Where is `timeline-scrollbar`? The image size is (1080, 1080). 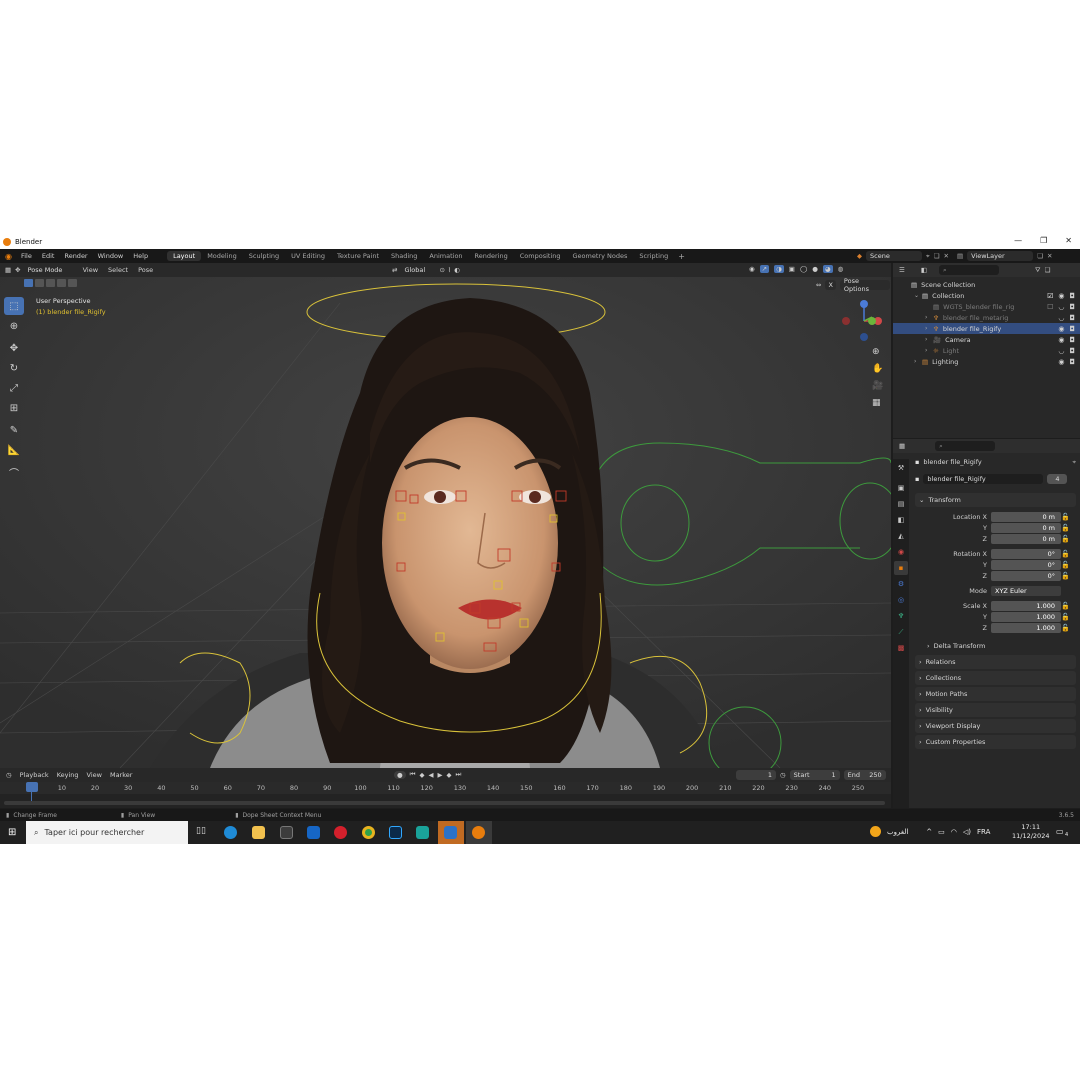
timeline-scrollbar is located at coordinates (444, 803).